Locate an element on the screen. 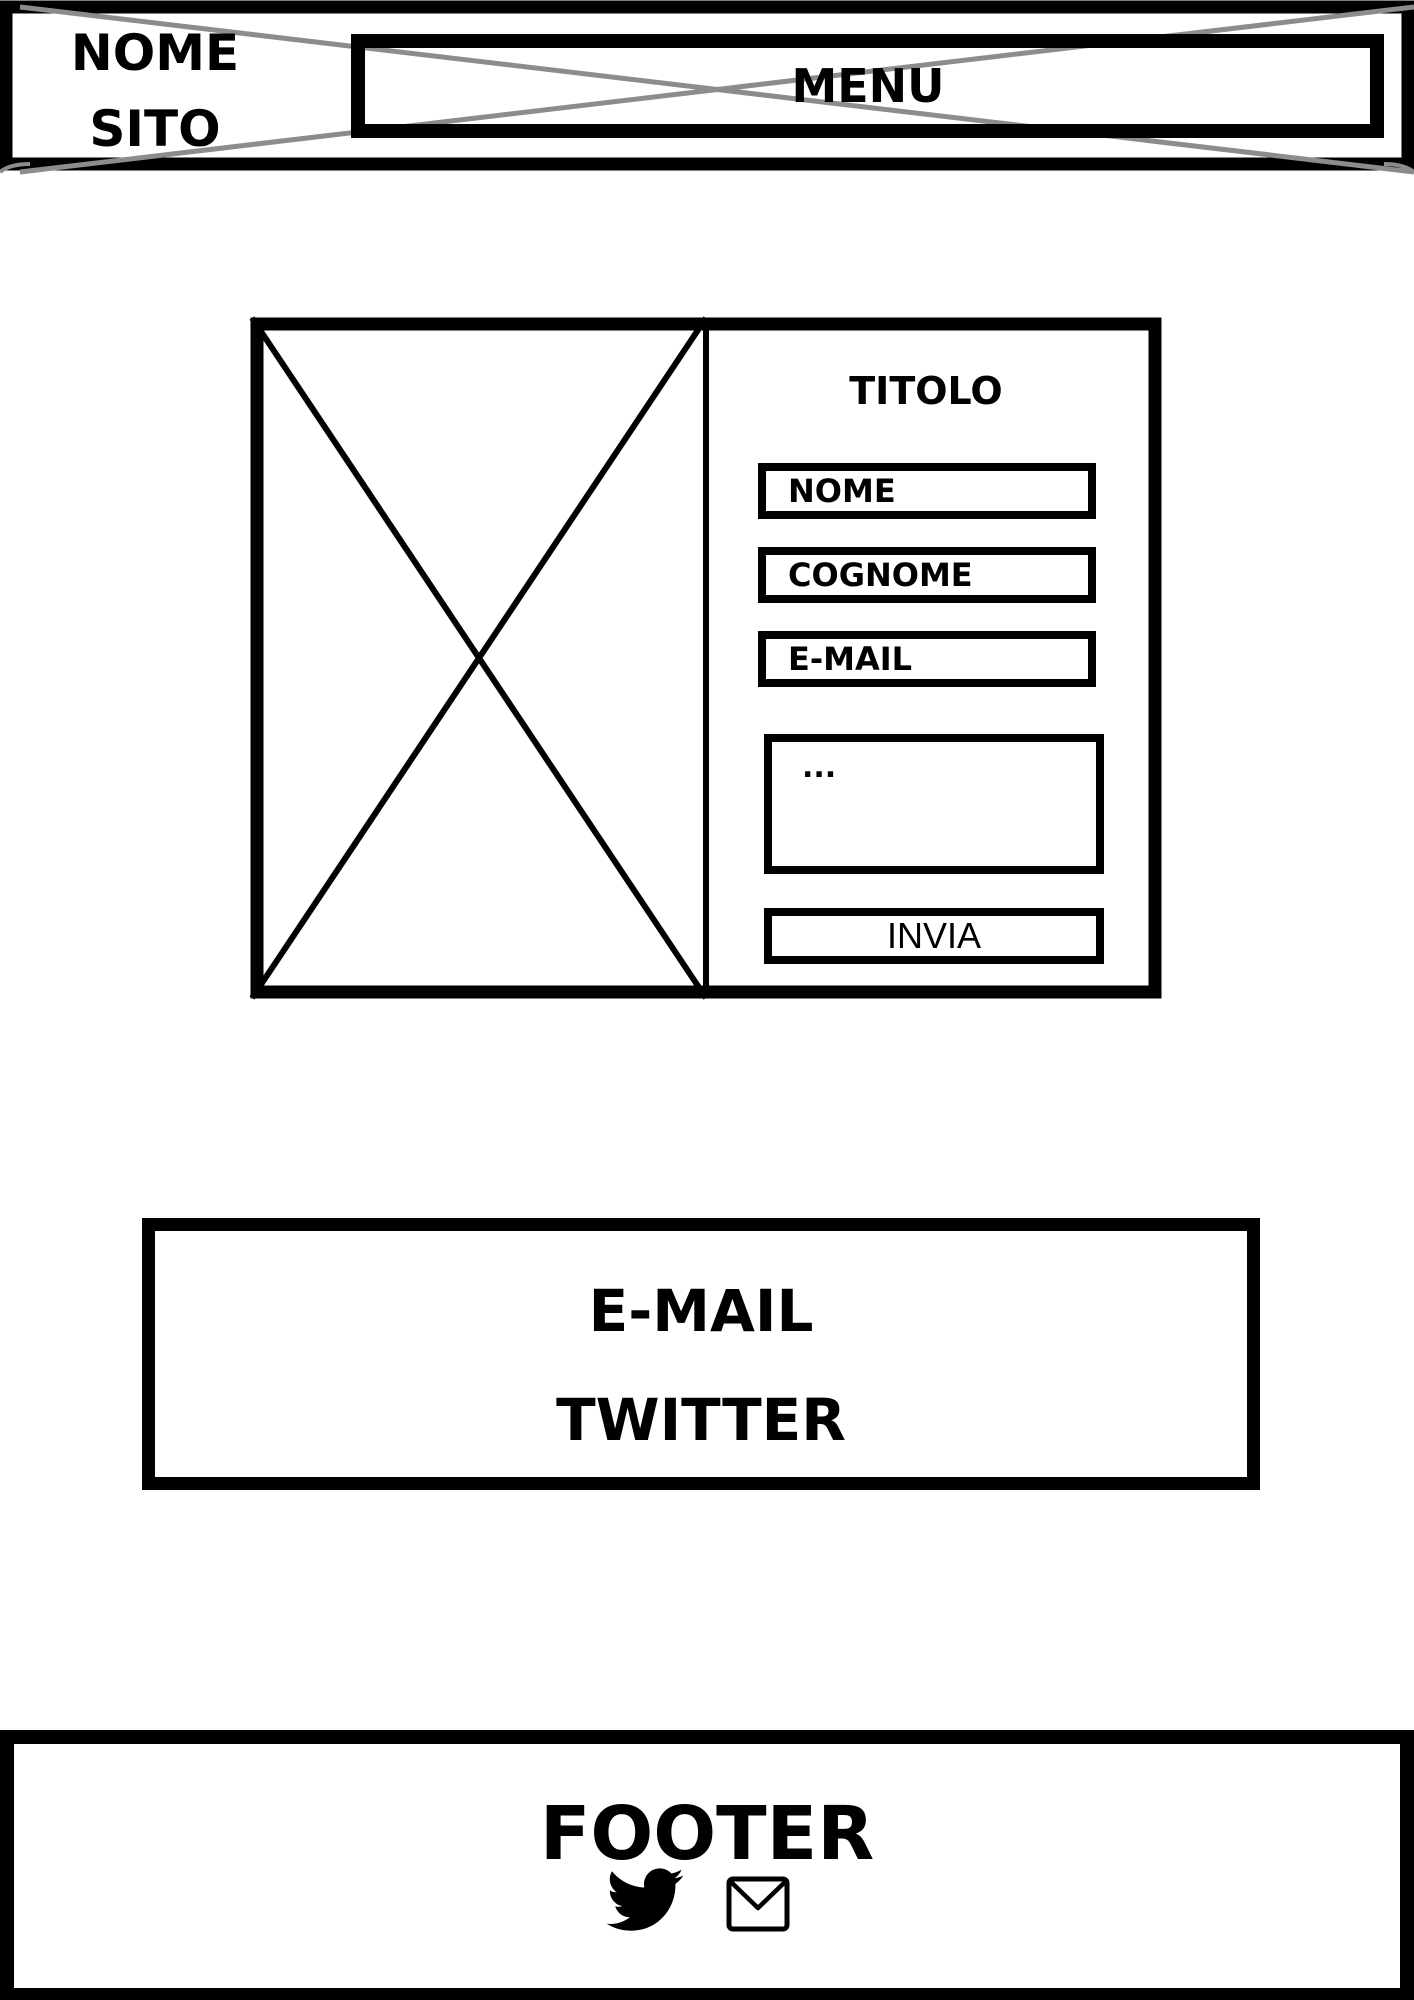 The image size is (1414, 2000). site-name-line2: SITO is located at coordinates (155, 129).